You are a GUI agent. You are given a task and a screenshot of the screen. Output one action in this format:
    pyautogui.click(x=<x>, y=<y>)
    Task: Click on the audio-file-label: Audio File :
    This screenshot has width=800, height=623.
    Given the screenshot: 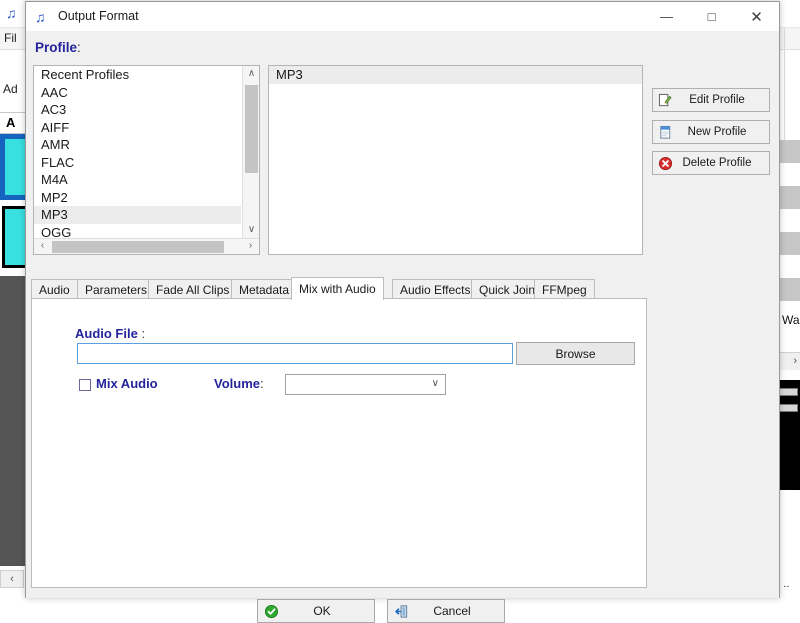 What is the action you would take?
    pyautogui.click(x=110, y=333)
    